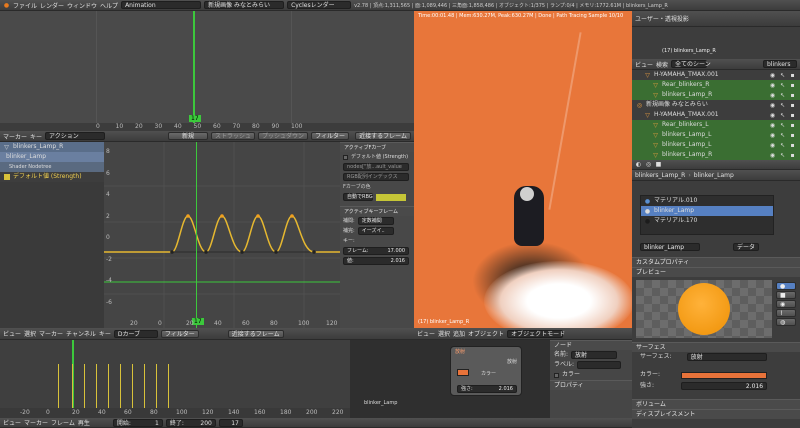 Image resolution: width=800 pixels, height=428 pixels. I want to click on object-mode-select: オブジェクトモード, so click(536, 333).